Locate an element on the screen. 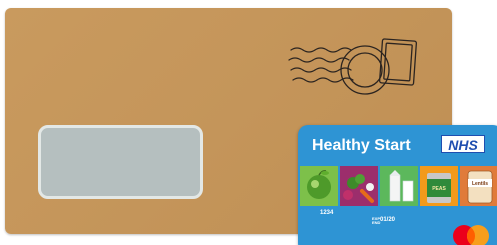 The height and width of the screenshot is (245, 497). mastercard-icon is located at coordinates (471, 235).